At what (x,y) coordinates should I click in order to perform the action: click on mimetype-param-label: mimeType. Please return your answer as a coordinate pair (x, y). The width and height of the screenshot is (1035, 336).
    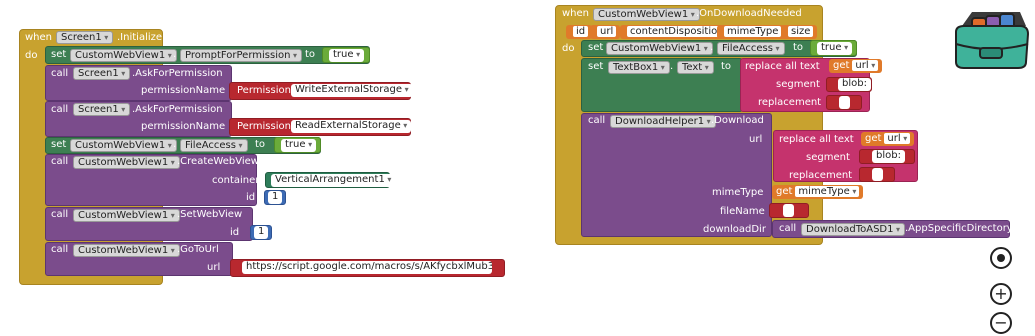
    Looking at the image, I should click on (738, 192).